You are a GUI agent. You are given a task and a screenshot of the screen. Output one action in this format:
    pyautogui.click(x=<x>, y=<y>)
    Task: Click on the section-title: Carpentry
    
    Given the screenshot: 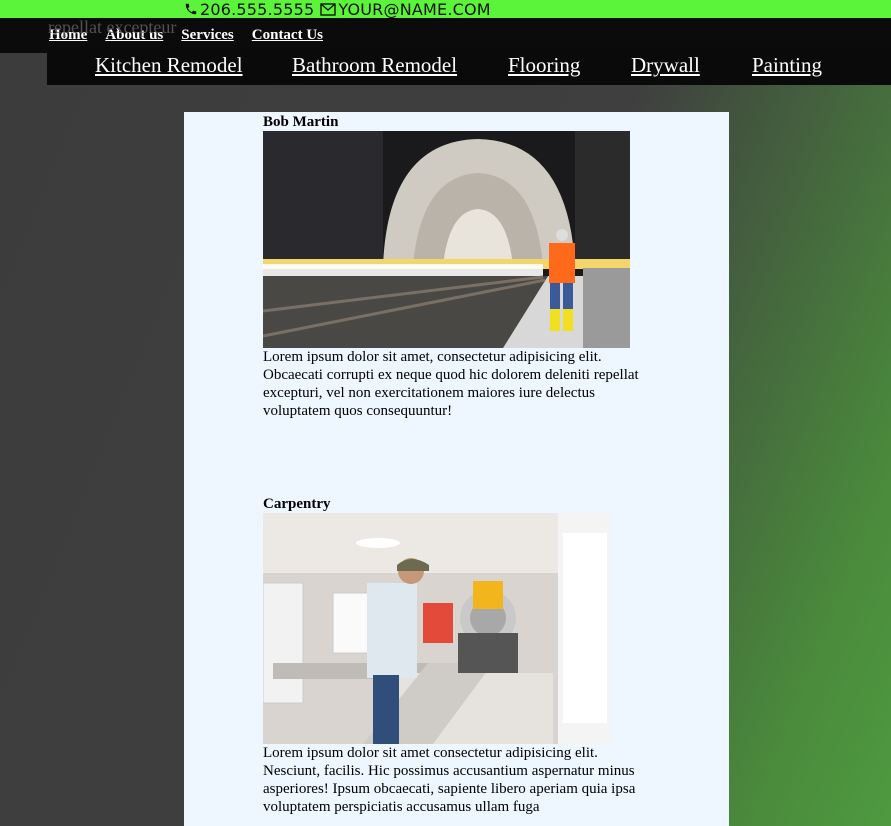 What is the action you would take?
    pyautogui.click(x=297, y=504)
    